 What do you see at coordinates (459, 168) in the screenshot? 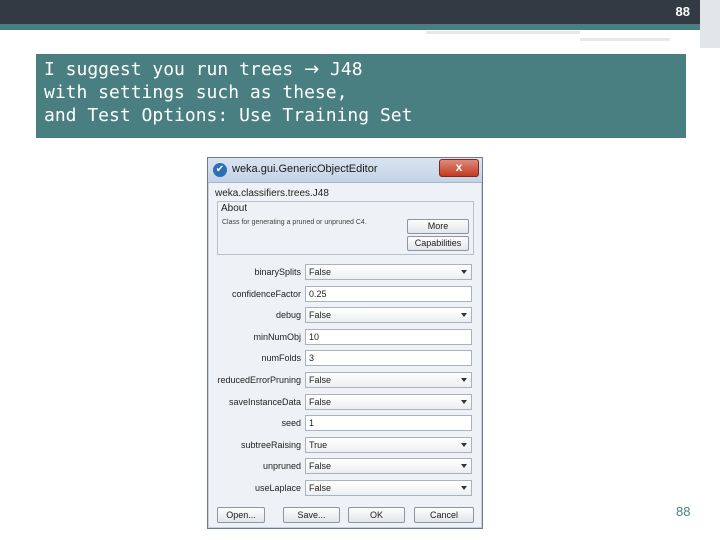
I see `close-button: x` at bounding box center [459, 168].